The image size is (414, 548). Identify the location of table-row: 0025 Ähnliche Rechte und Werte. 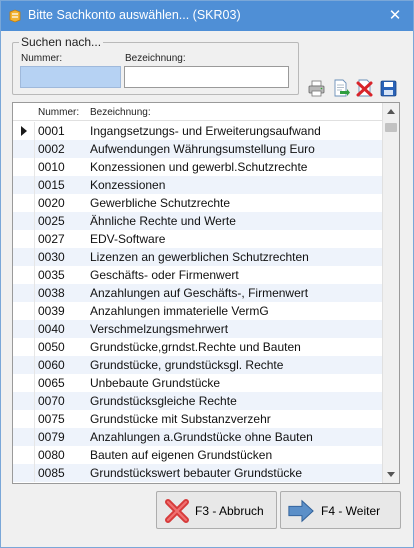
(198, 221).